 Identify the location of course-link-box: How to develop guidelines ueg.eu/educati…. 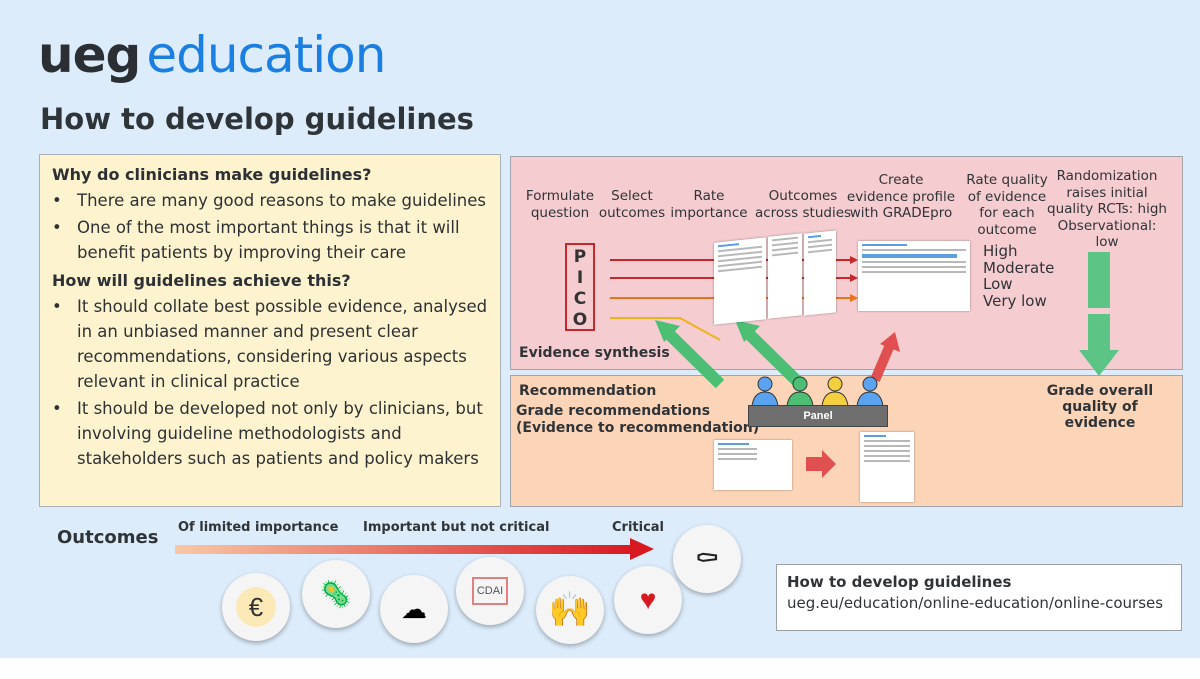
(979, 597).